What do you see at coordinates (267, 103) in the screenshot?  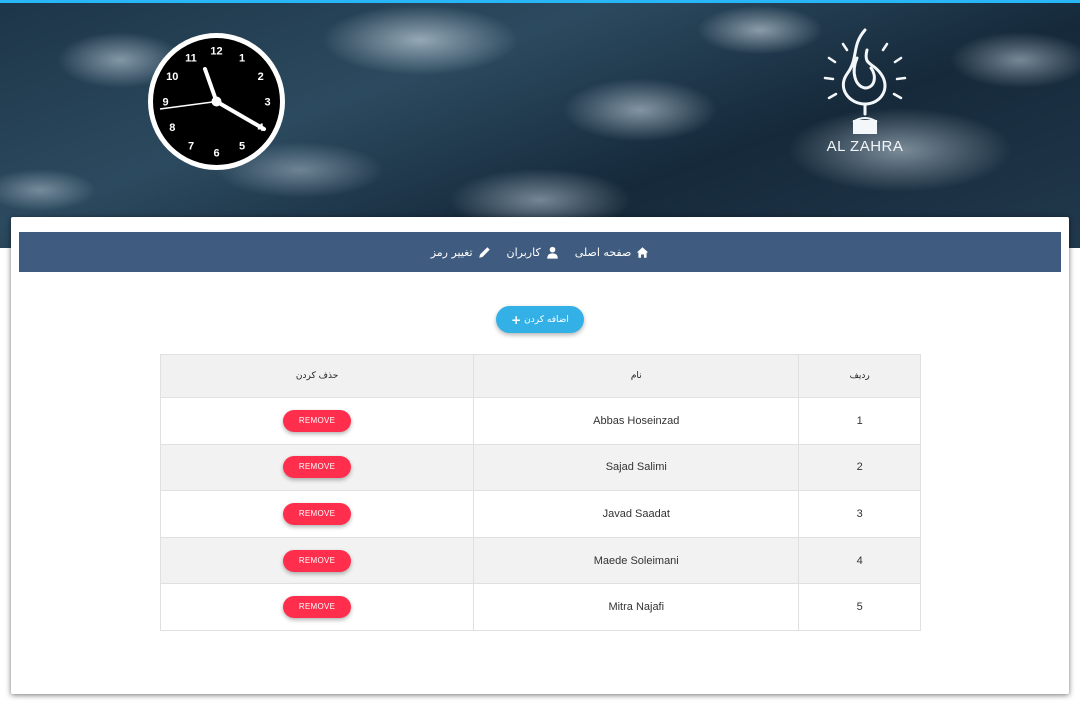 I see `clock-numeral: 3` at bounding box center [267, 103].